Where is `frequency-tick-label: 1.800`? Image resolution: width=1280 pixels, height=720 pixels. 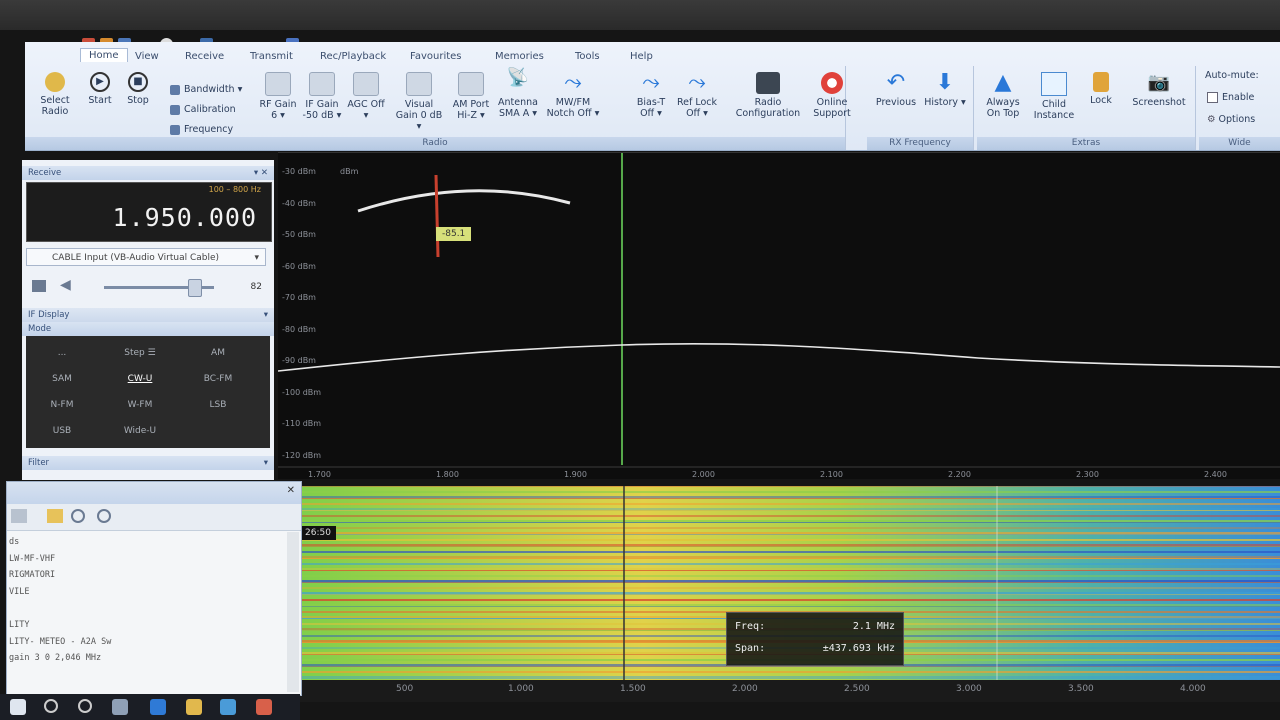
frequency-tick-label: 1.800 is located at coordinates (447, 474).